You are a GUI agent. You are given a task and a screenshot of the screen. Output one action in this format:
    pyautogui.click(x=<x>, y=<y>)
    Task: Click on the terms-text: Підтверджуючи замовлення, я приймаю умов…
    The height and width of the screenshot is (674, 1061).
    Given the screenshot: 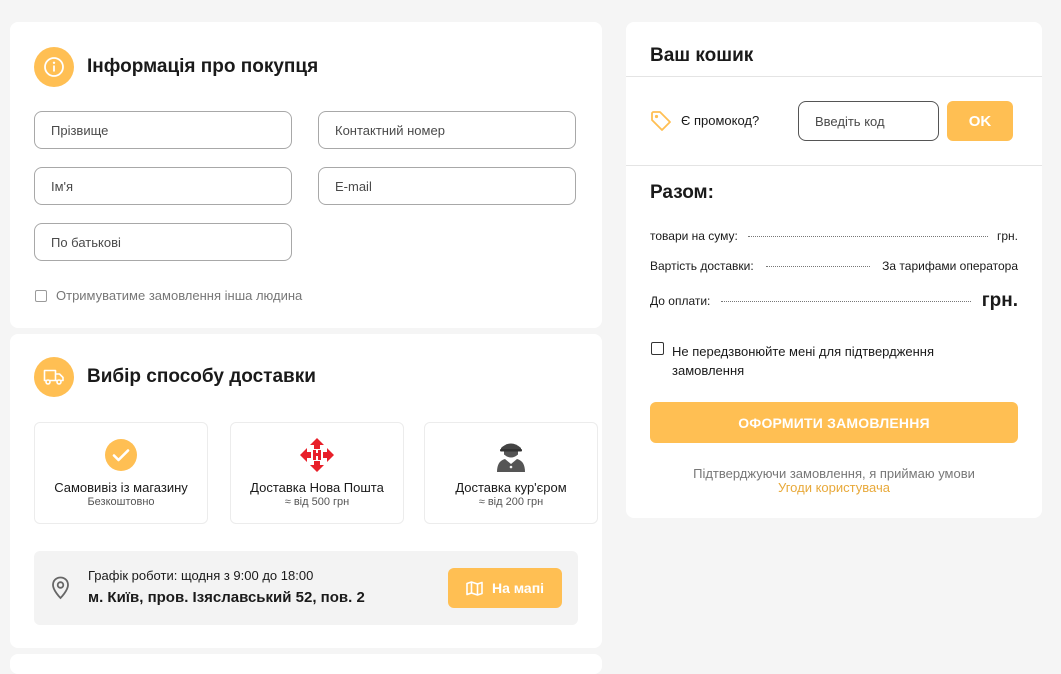 What is the action you would take?
    pyautogui.click(x=834, y=473)
    